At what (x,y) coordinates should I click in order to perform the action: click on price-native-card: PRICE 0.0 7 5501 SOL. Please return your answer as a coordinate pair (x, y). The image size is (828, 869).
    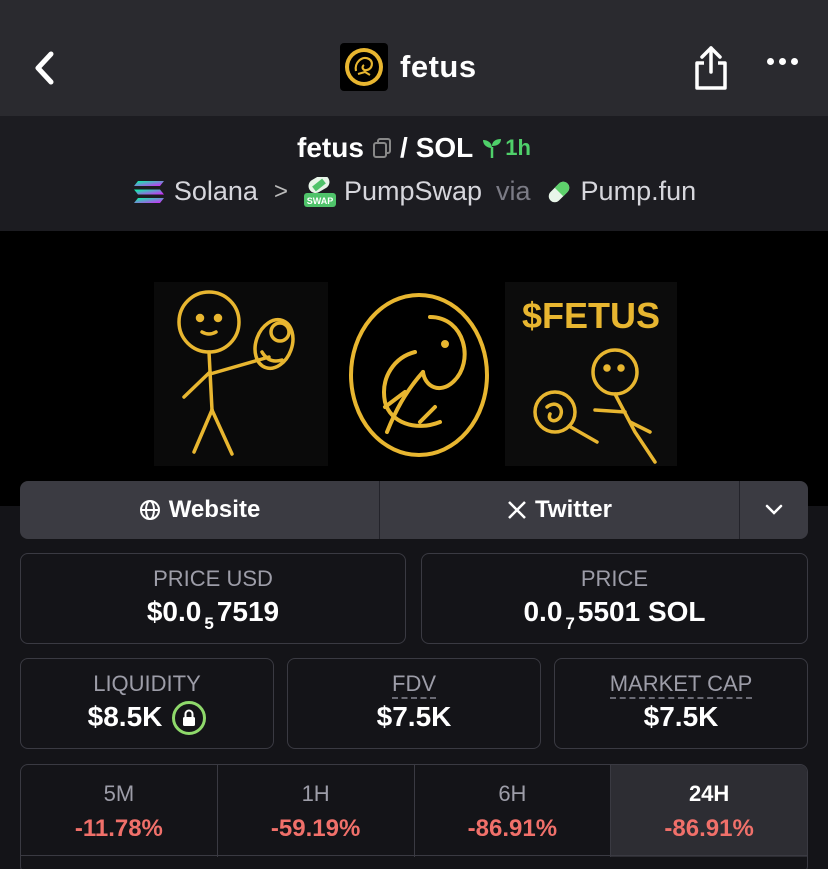
    Looking at the image, I should click on (614, 598).